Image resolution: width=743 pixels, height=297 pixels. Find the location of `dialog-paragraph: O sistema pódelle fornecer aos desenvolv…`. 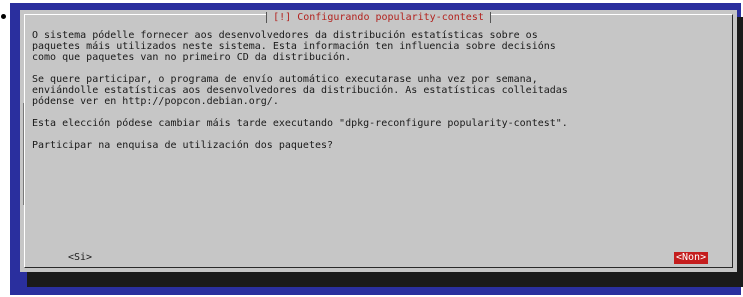

dialog-paragraph: O sistema pódelle fornecer aos desenvolv… is located at coordinates (294, 46).